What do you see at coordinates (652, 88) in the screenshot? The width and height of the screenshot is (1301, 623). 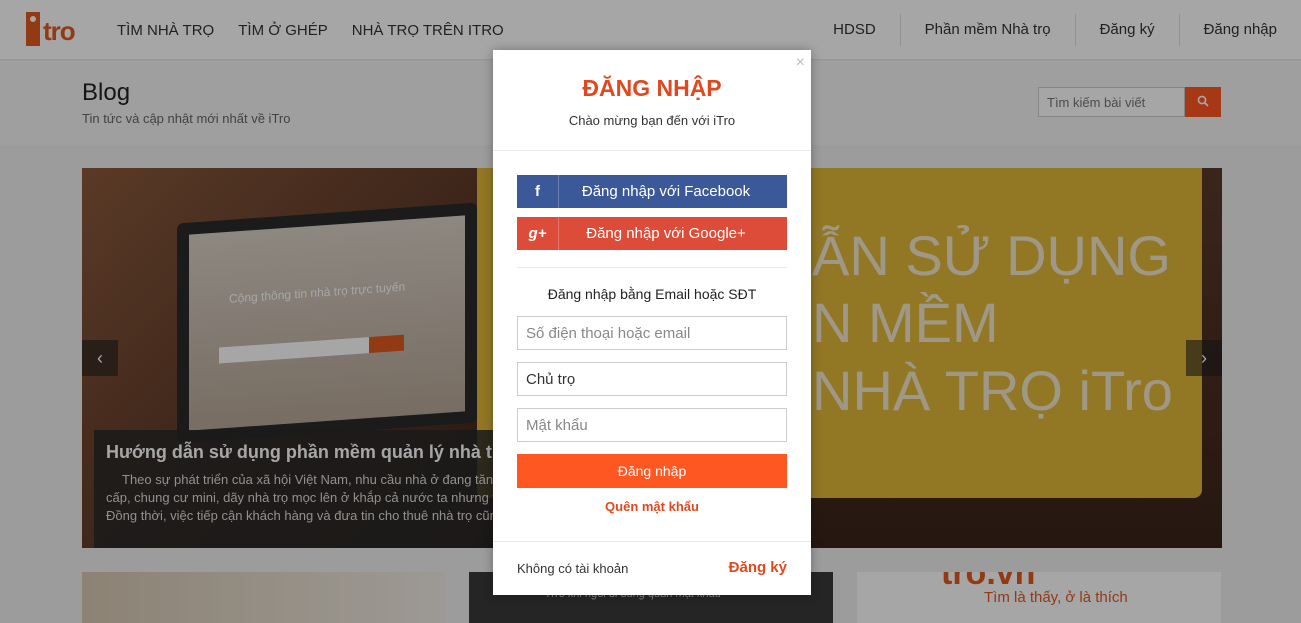 I see `modal-title: ĐĂNG NHẬP` at bounding box center [652, 88].